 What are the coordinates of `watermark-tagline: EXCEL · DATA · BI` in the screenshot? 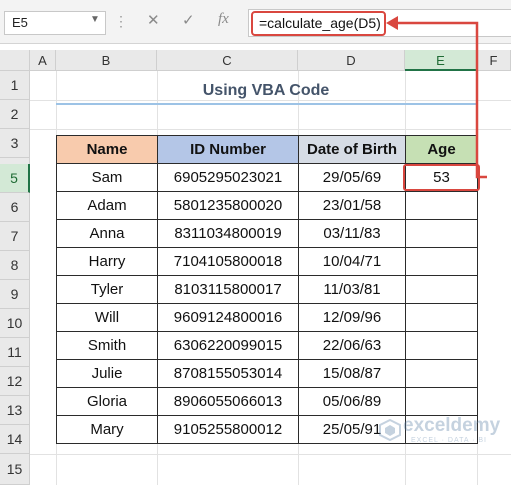 It's located at (449, 440).